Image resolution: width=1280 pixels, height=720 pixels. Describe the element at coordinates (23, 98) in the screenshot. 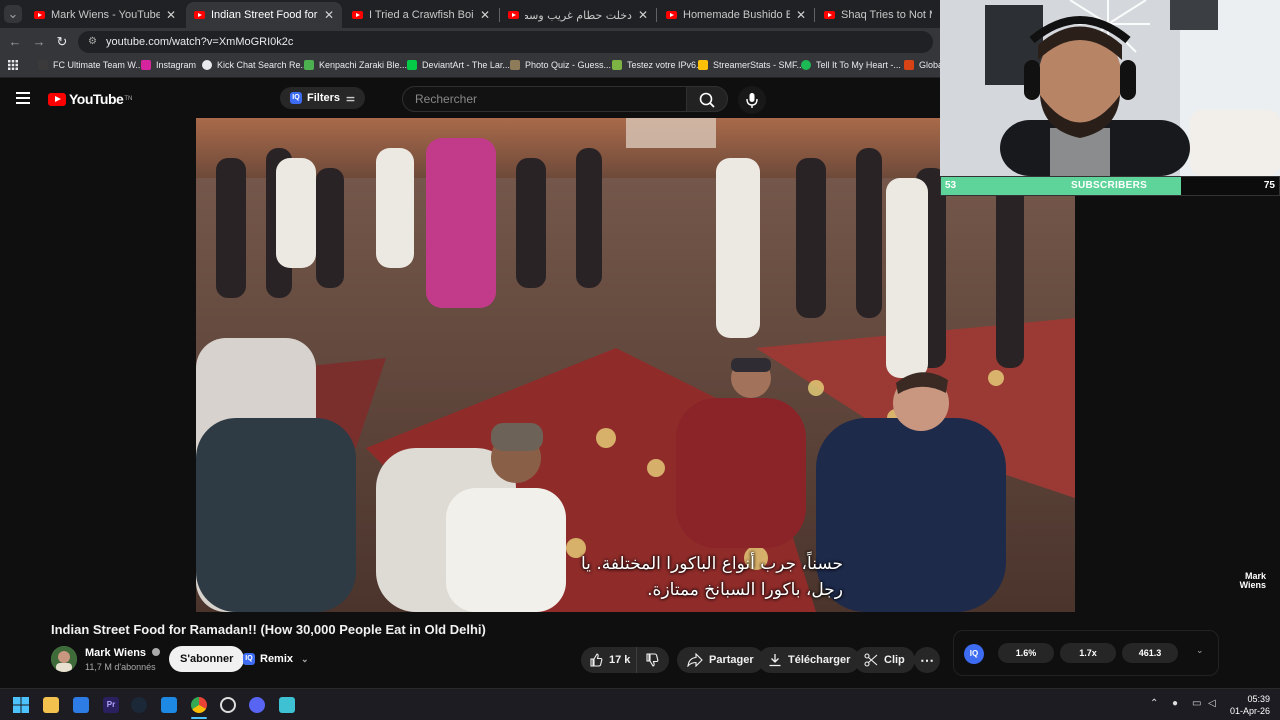

I see `menu-hamburger-icon` at that location.